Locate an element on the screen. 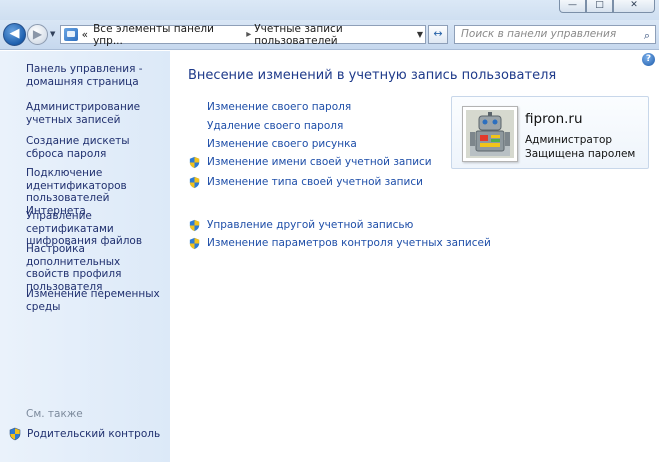 This screenshot has height=462, width=659. user-role: Администратор is located at coordinates (569, 140).